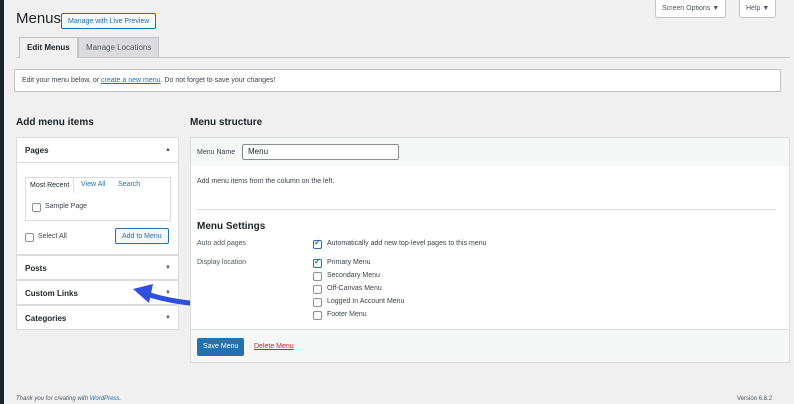 The image size is (794, 404). Describe the element at coordinates (317, 289) in the screenshot. I see `off-canvas-menu-checkbox` at that location.